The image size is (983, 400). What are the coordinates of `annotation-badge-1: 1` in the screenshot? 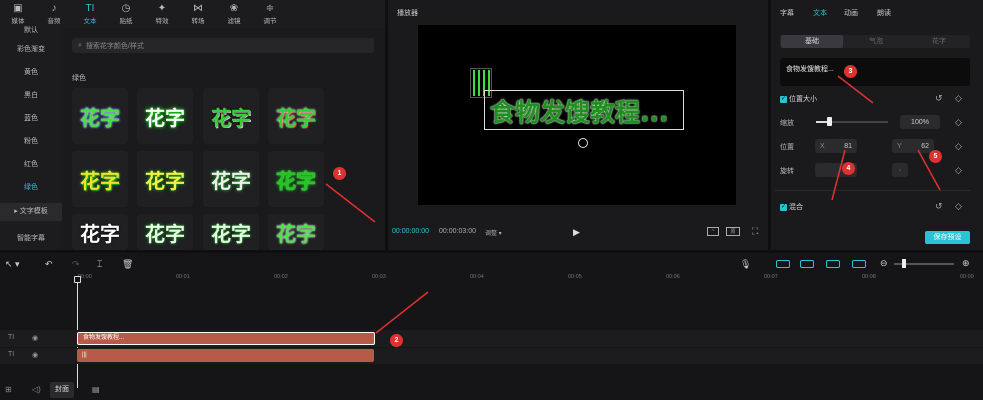 It's located at (339, 173).